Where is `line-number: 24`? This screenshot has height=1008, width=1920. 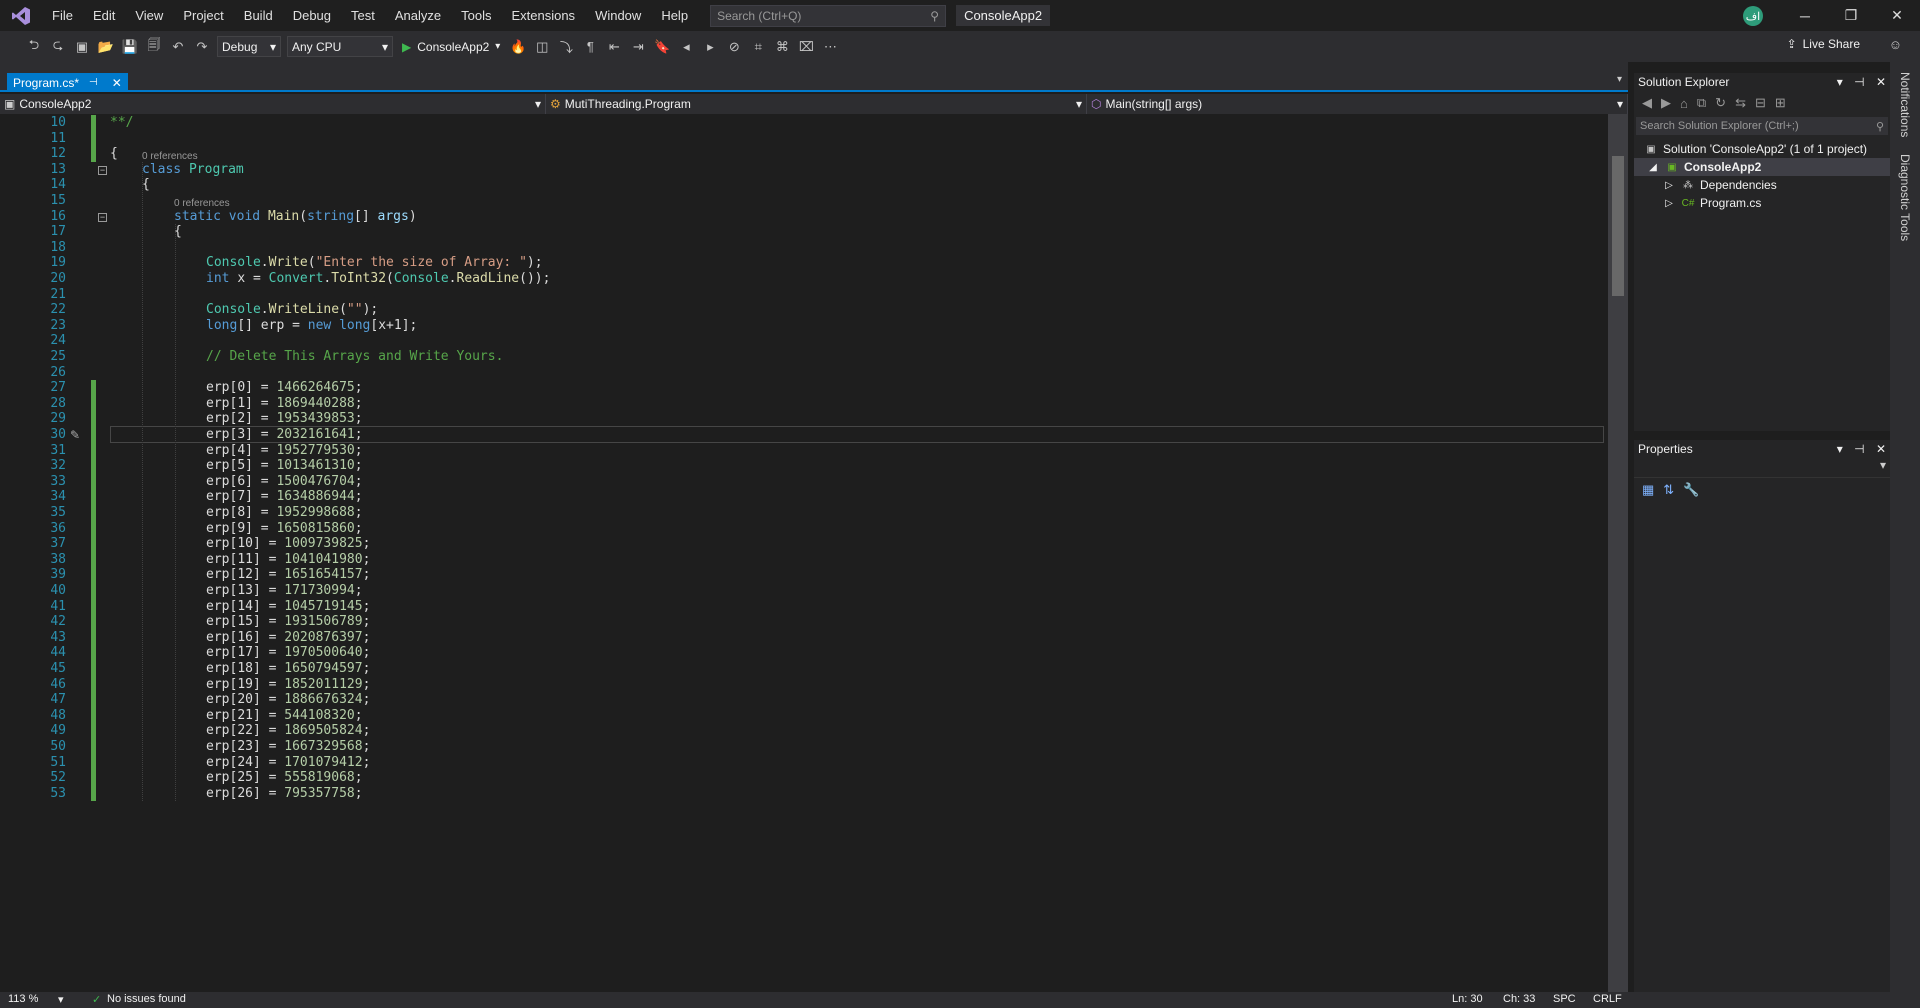
line-number: 24 is located at coordinates (58, 341).